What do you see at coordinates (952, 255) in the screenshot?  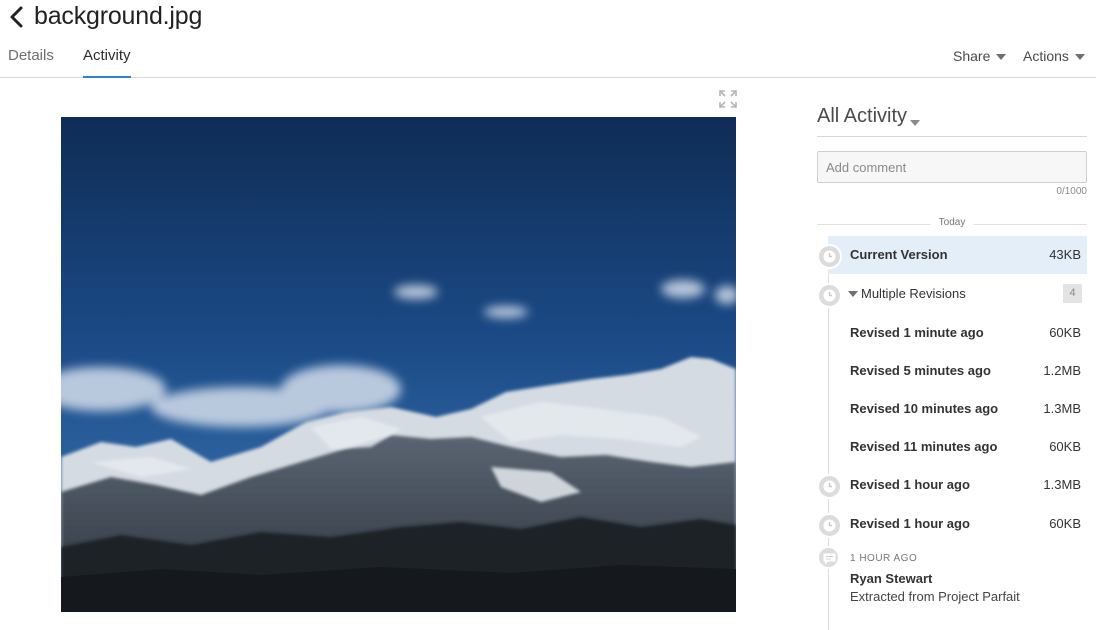 I see `current-version-row: Current Version 43KB` at bounding box center [952, 255].